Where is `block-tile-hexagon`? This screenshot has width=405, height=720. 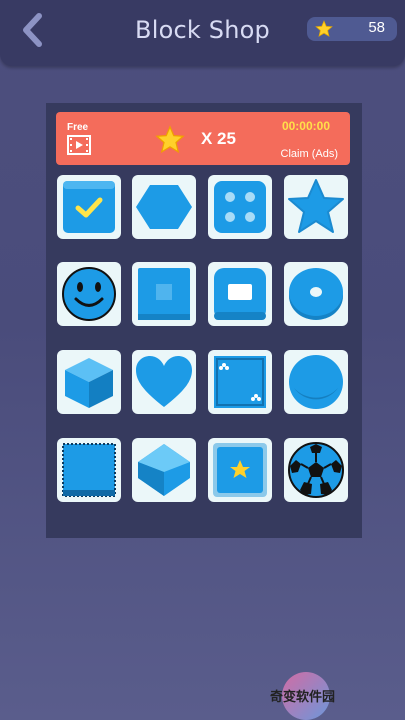 block-tile-hexagon is located at coordinates (164, 207).